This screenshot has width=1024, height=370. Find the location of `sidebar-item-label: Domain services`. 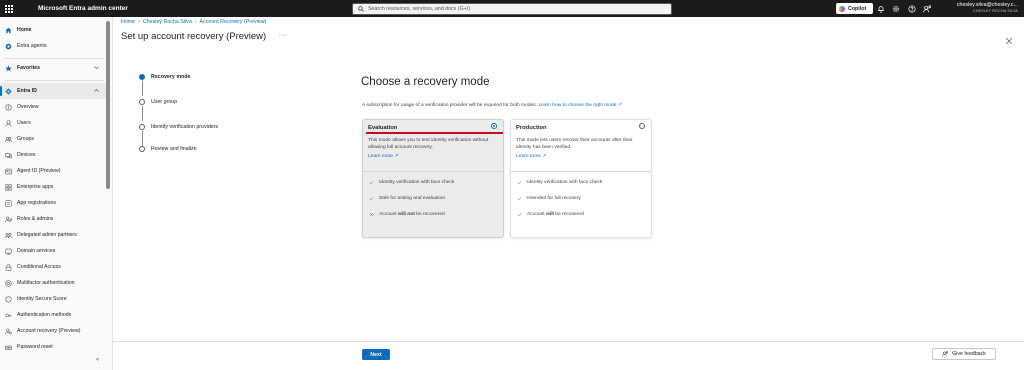

sidebar-item-label: Domain services is located at coordinates (36, 251).